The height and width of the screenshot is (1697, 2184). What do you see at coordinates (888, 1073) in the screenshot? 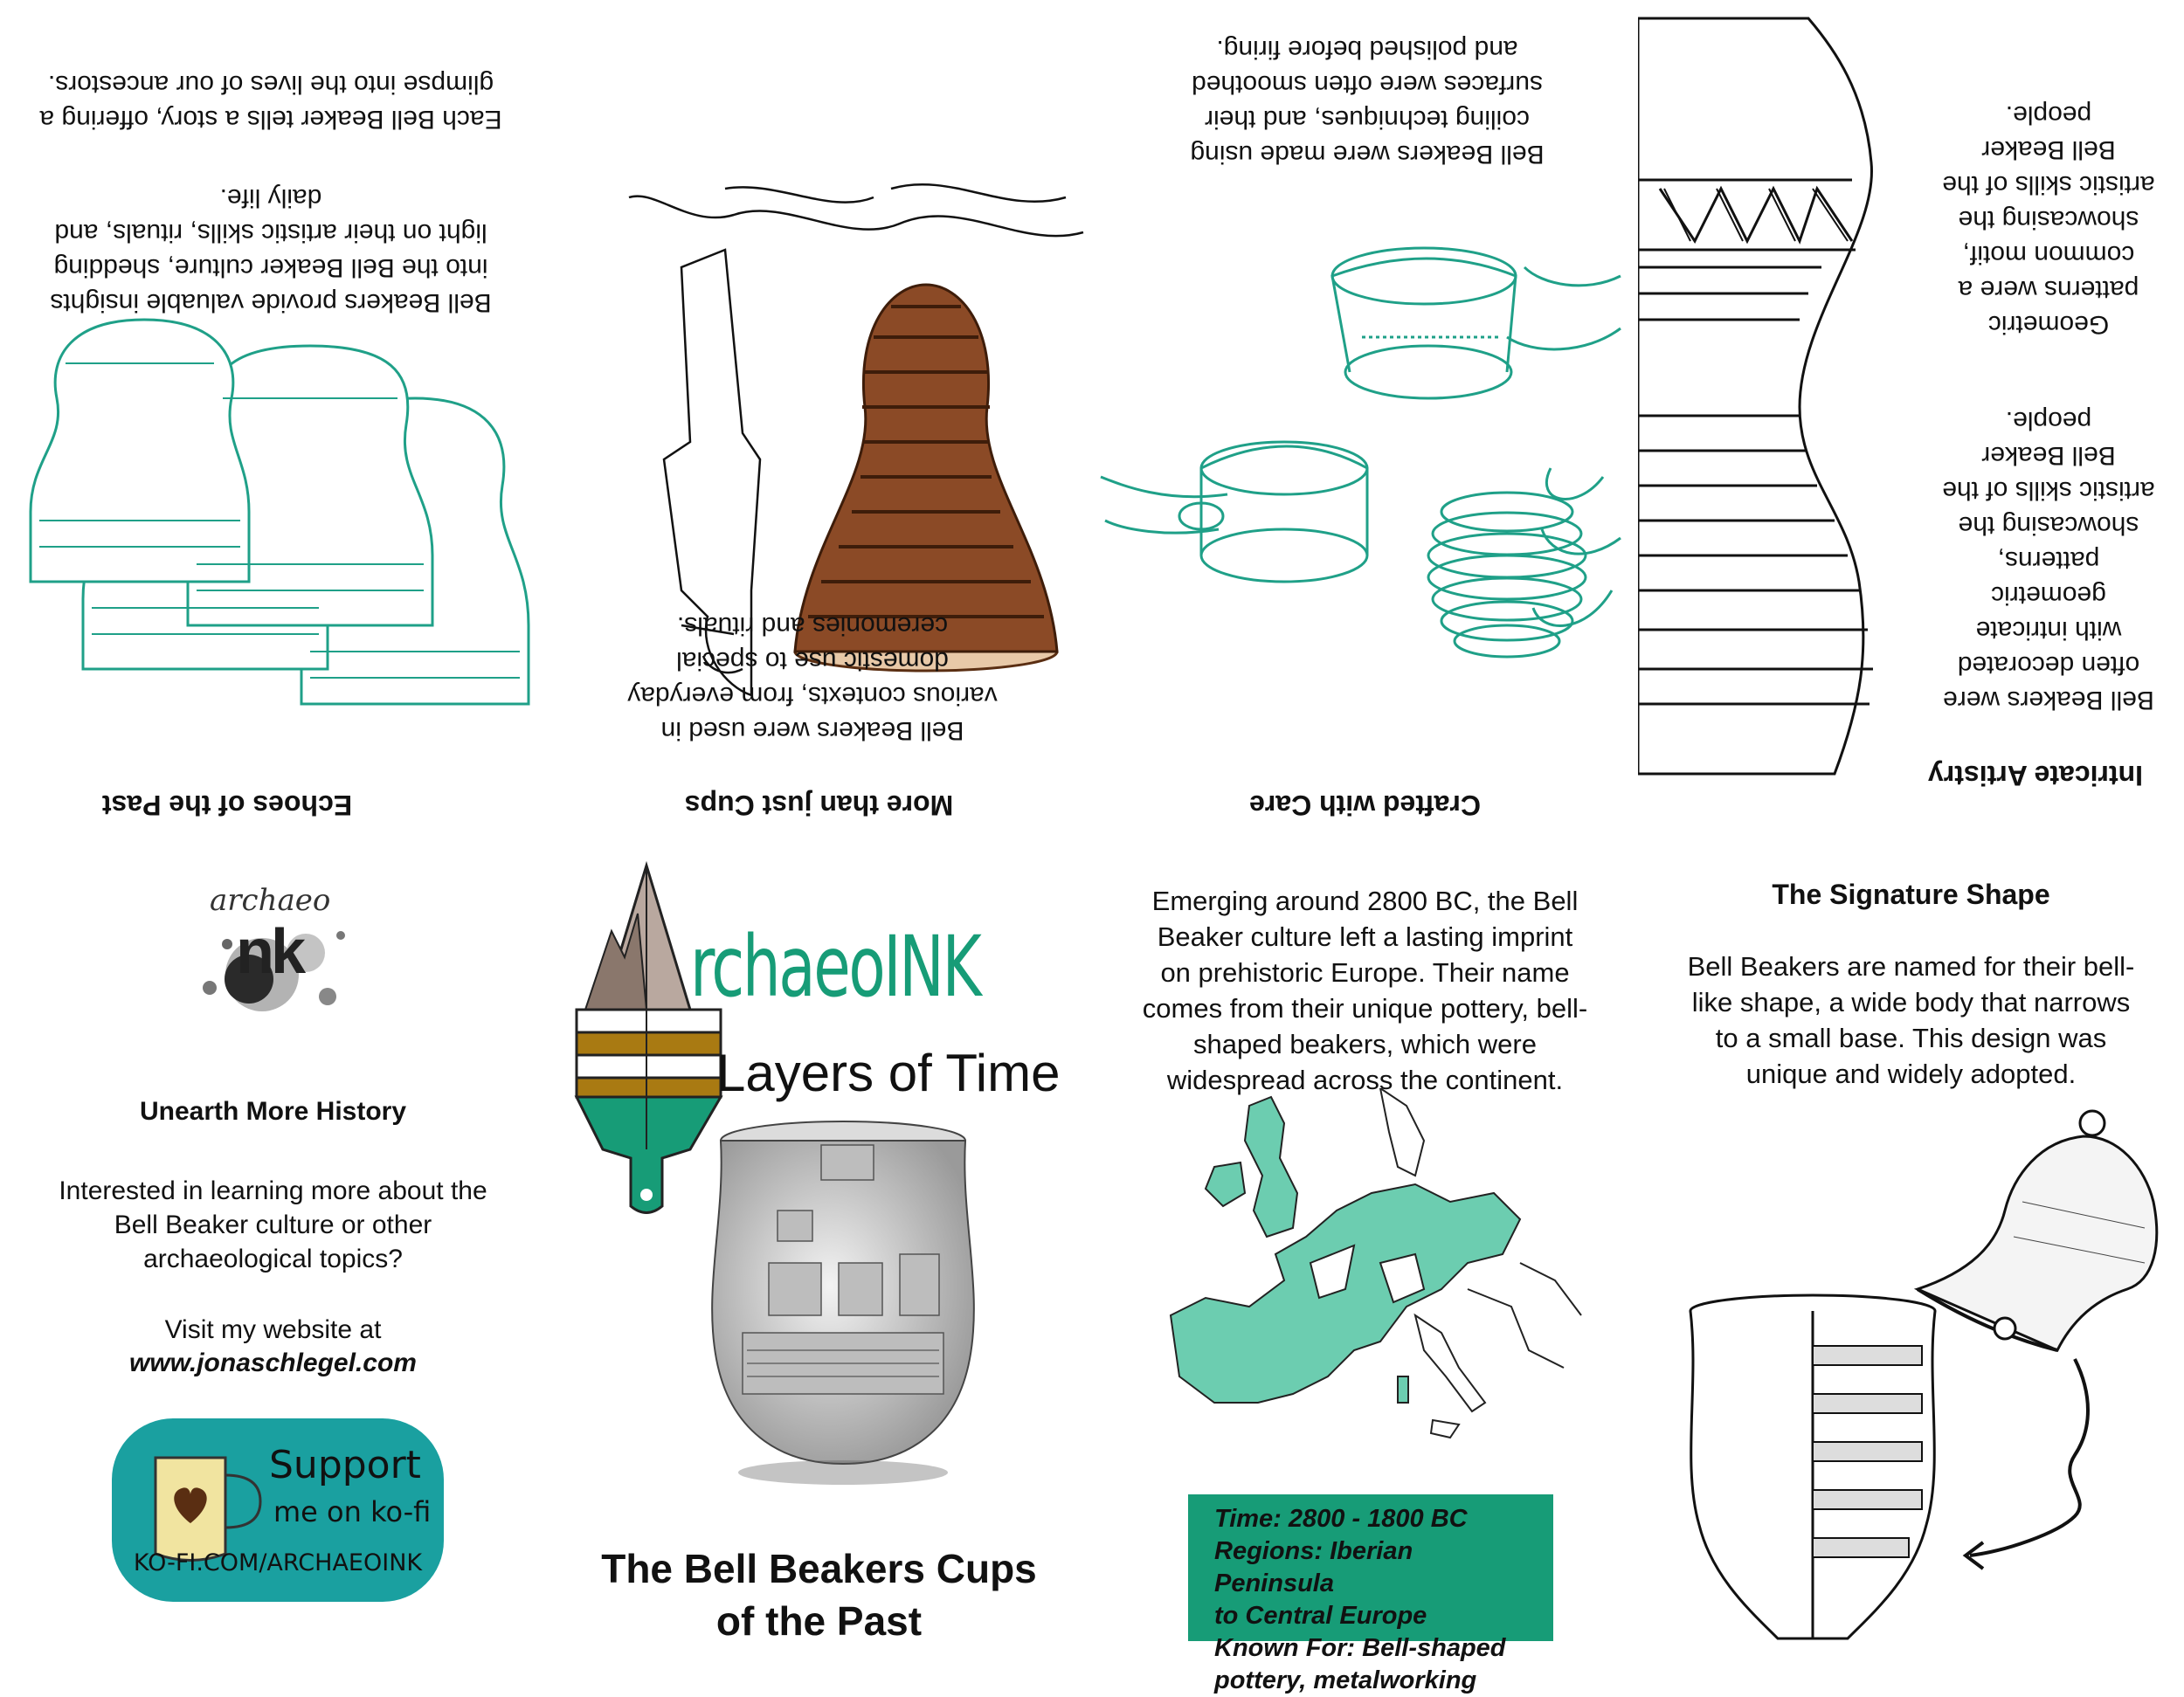
I see `cover-subtitle: Layers of Time` at bounding box center [888, 1073].